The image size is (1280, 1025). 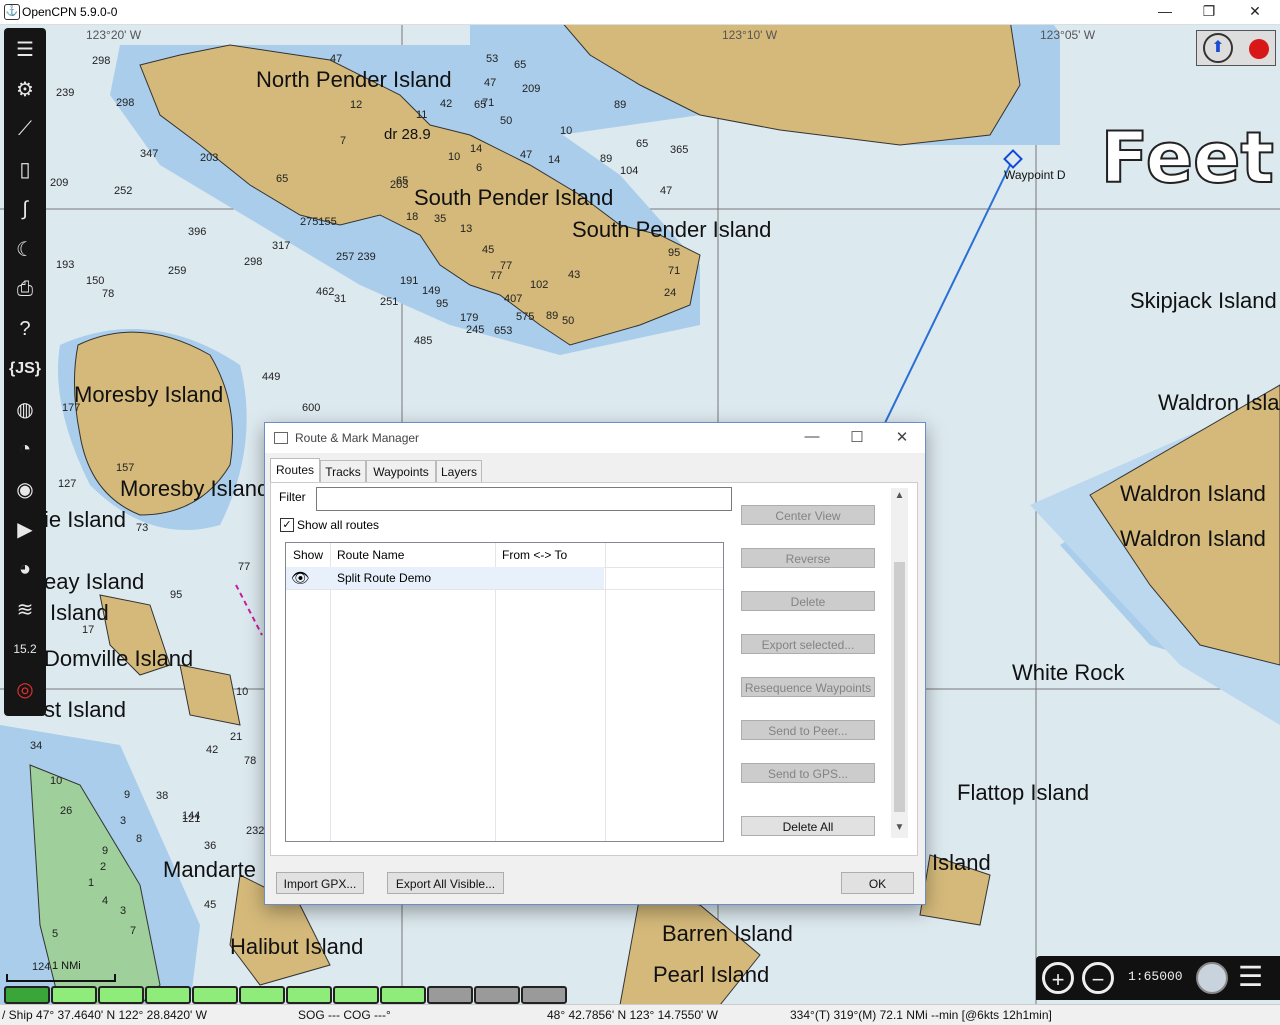 What do you see at coordinates (209, 869) in the screenshot?
I see `label-mandarte: Mandarte` at bounding box center [209, 869].